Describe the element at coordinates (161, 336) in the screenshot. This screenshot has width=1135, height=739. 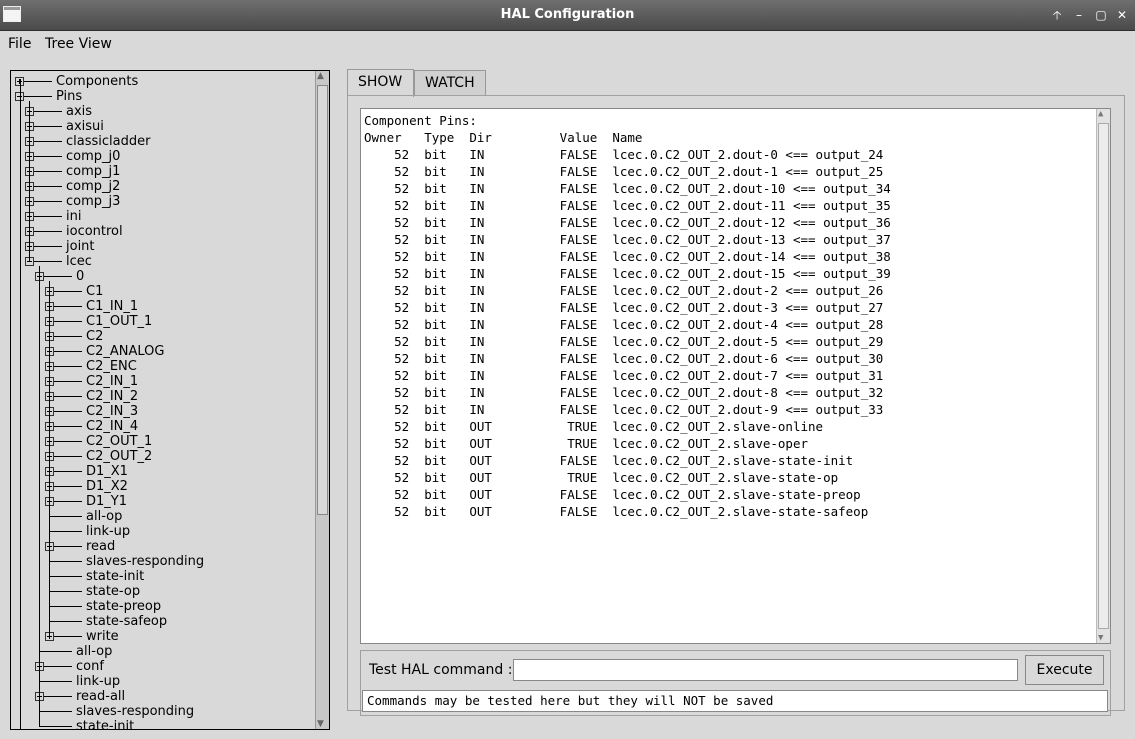
I see `tree-item: C2` at that location.